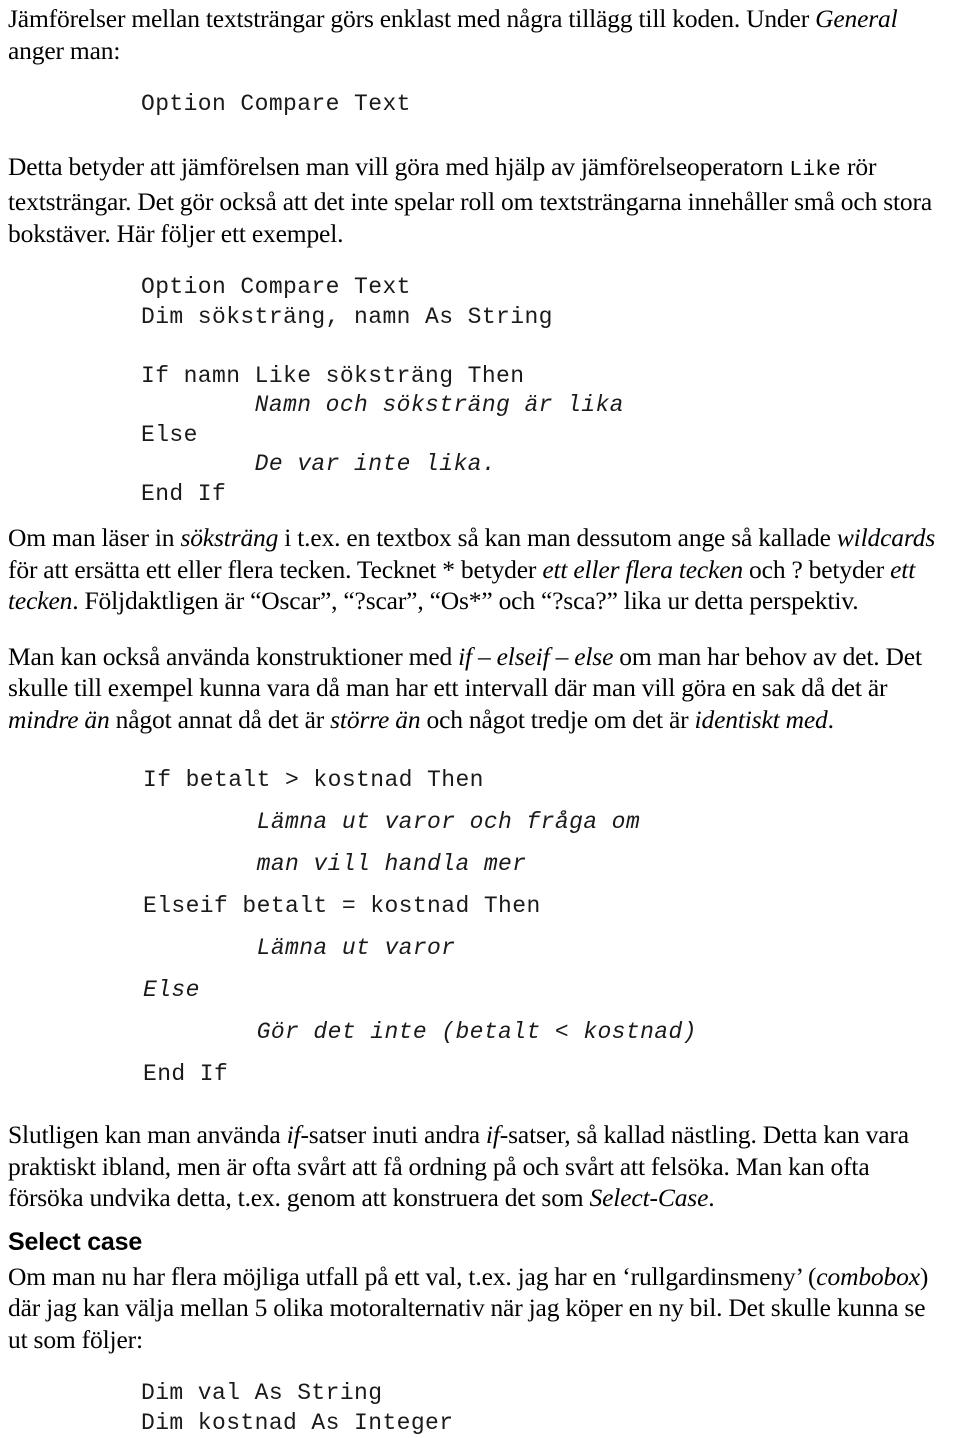 The width and height of the screenshot is (960, 1438). Describe the element at coordinates (546, 906) in the screenshot. I see `code-line: Elseif betalt = kostnad Then` at that location.